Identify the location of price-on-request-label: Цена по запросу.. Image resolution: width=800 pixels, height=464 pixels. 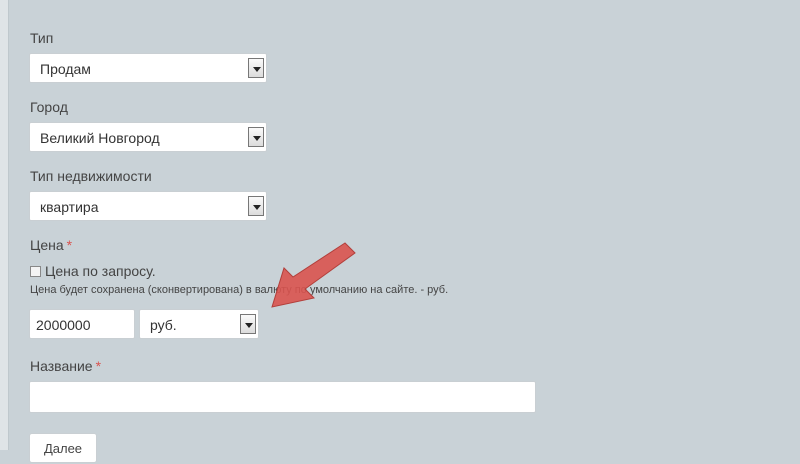
(100, 271).